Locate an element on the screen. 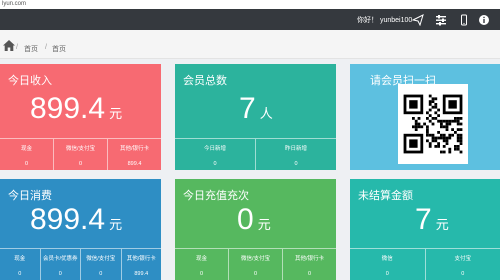 The width and height of the screenshot is (500, 280). card-title: 未结算金额 is located at coordinates (385, 196).